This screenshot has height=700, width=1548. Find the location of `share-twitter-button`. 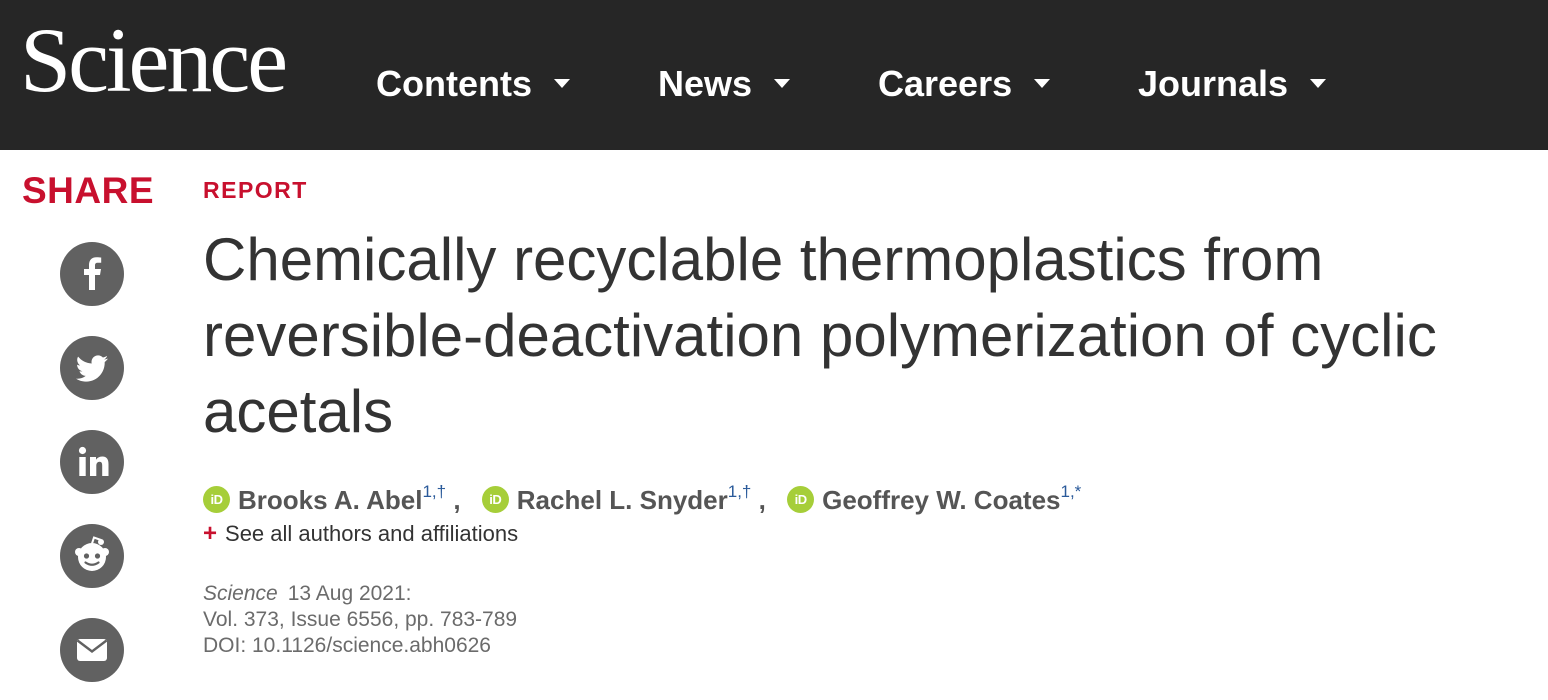

share-twitter-button is located at coordinates (92, 368).